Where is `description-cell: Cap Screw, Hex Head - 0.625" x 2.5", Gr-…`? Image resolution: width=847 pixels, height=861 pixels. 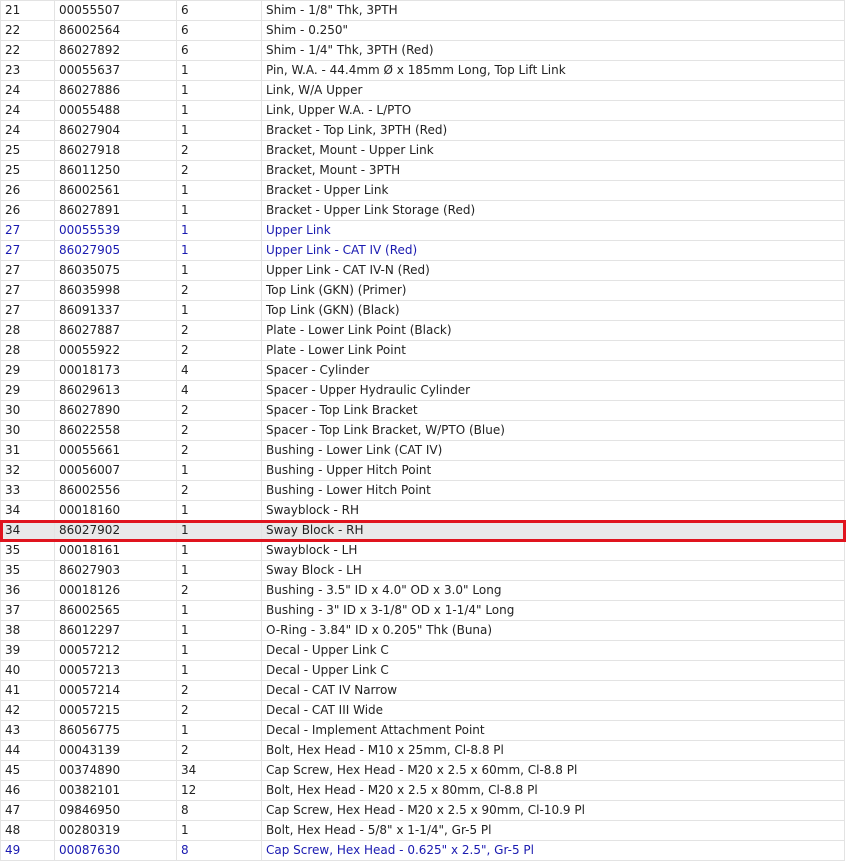
description-cell: Cap Screw, Hex Head - 0.625" x 2.5", Gr-… is located at coordinates (553, 850).